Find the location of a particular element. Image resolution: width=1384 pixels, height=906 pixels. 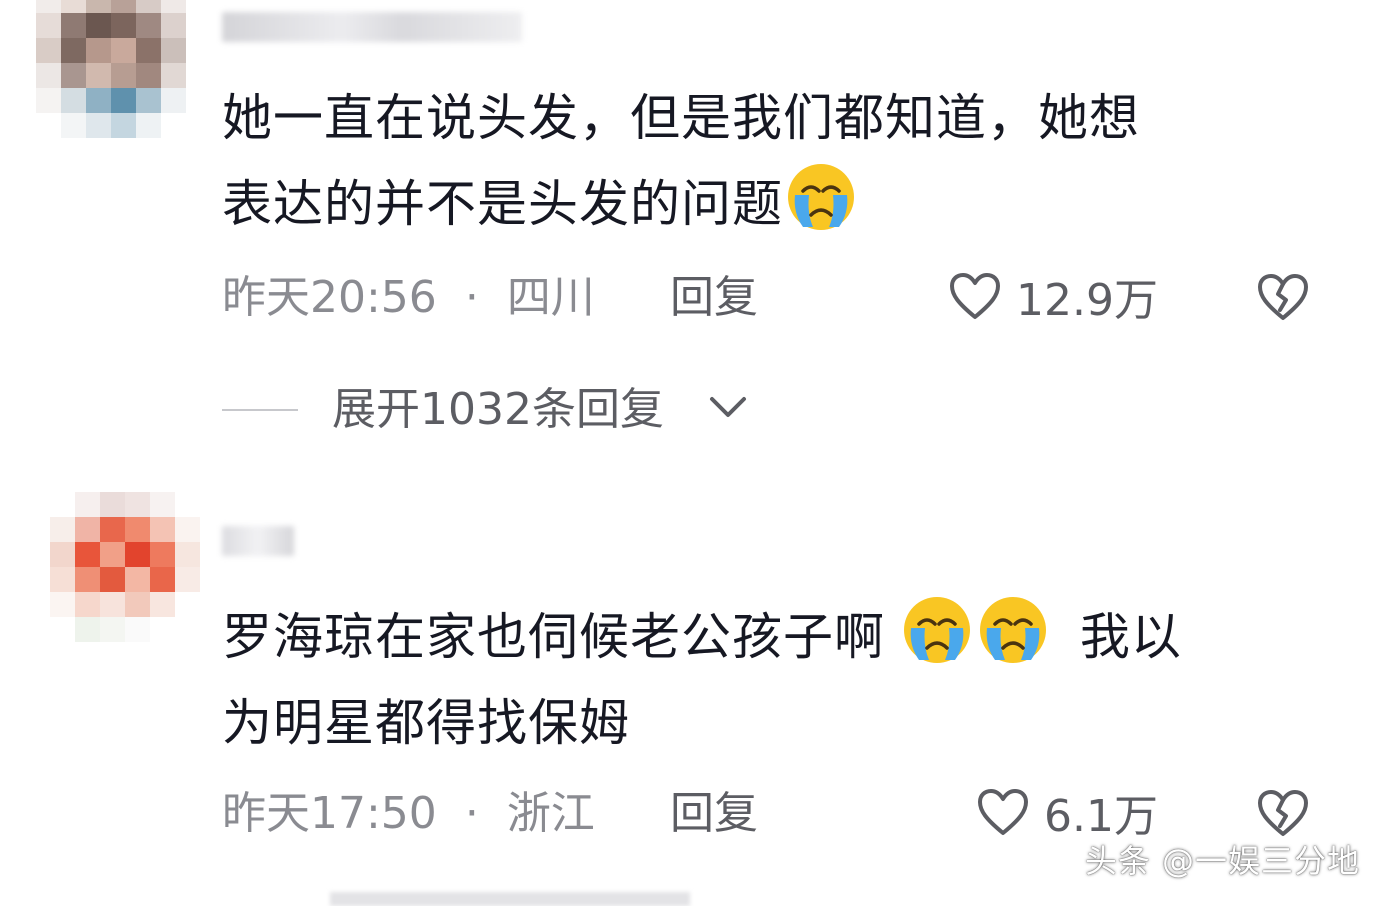

chevron-down-icon is located at coordinates (728, 407).